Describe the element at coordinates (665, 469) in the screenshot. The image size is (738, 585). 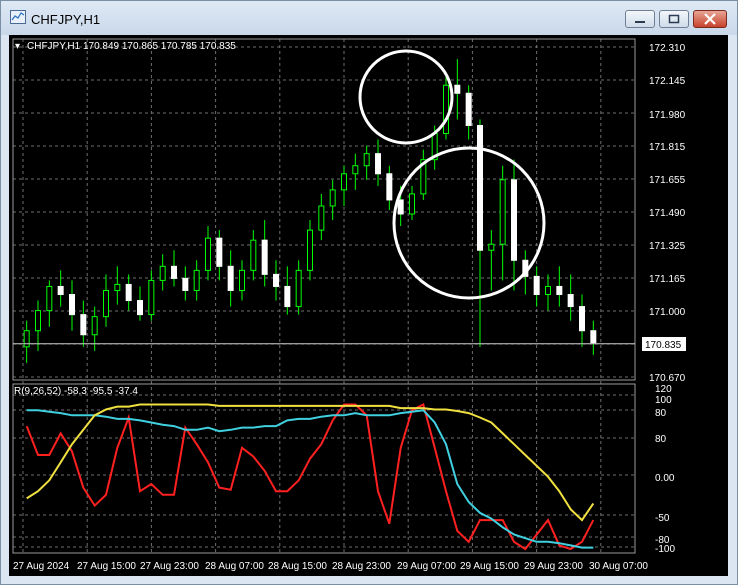
I see `indicator-axis: 120 100 80 80 0.00 -50 -80 -100` at that location.